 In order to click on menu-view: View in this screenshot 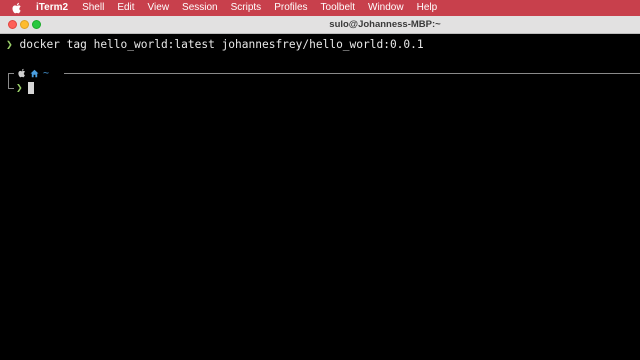, I will do `click(159, 8)`.